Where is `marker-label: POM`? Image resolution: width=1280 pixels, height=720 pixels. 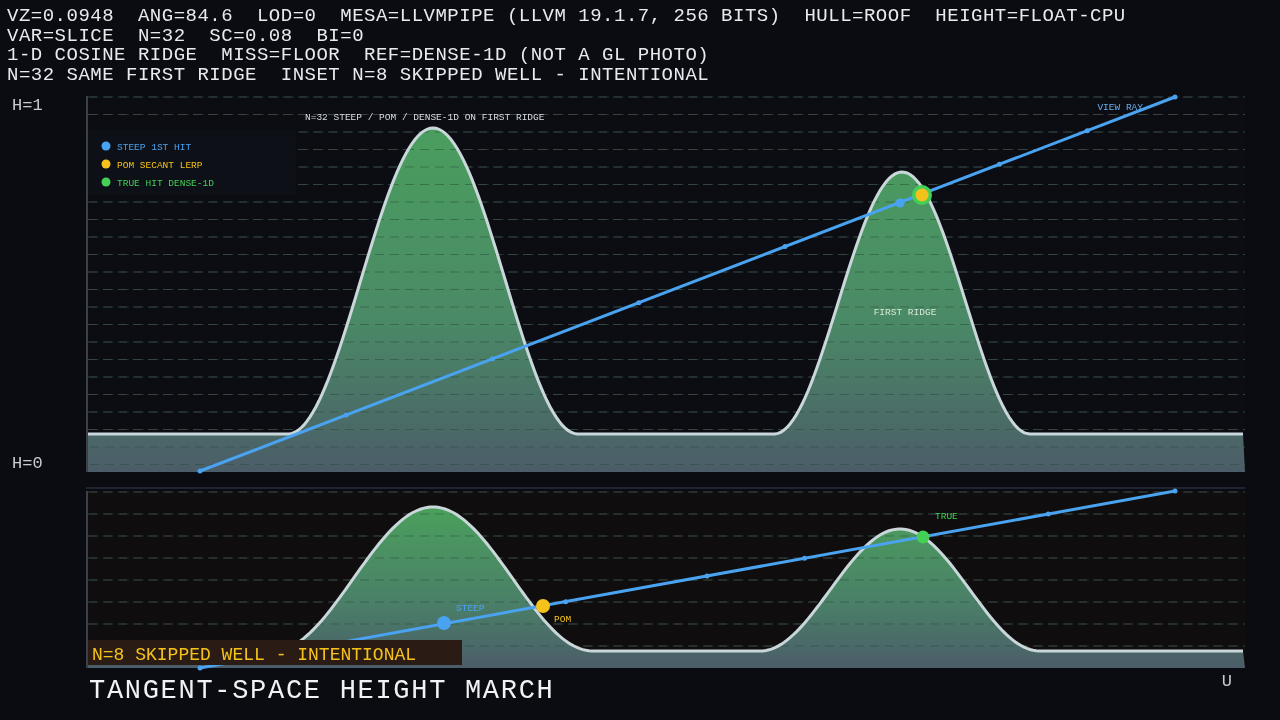
marker-label: POM is located at coordinates (563, 619).